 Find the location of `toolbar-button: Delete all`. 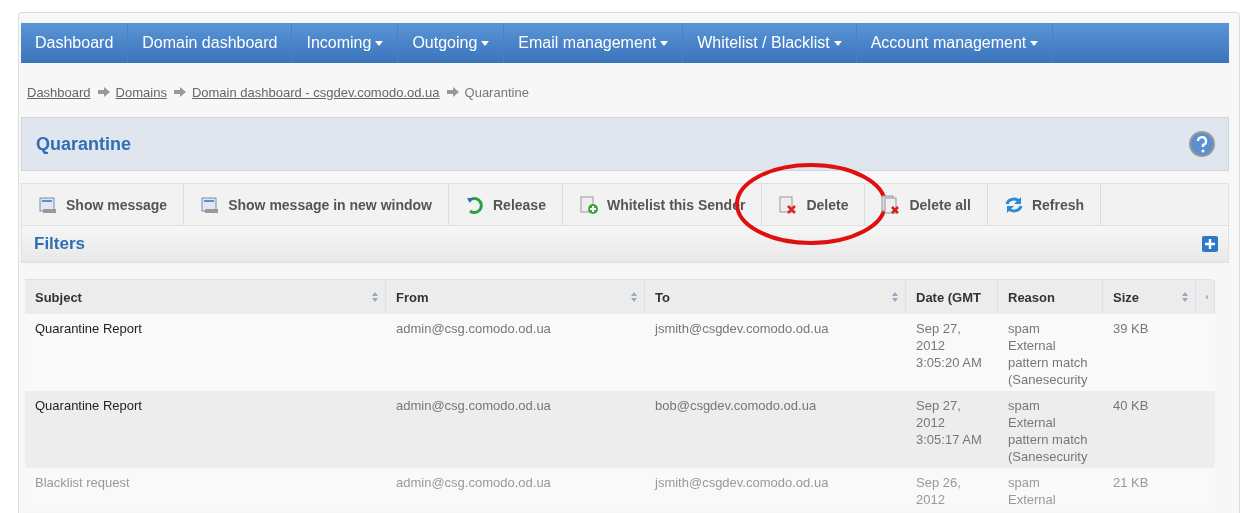

toolbar-button: Delete all is located at coordinates (926, 204).